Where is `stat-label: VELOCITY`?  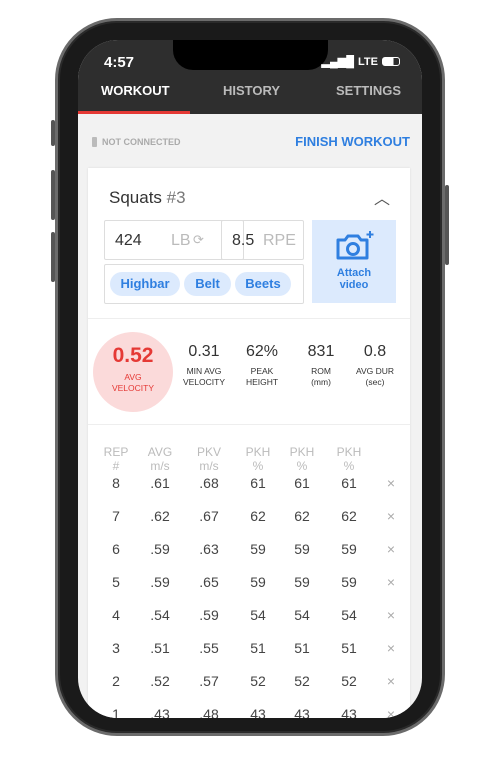
stat-label: VELOCITY is located at coordinates (204, 382).